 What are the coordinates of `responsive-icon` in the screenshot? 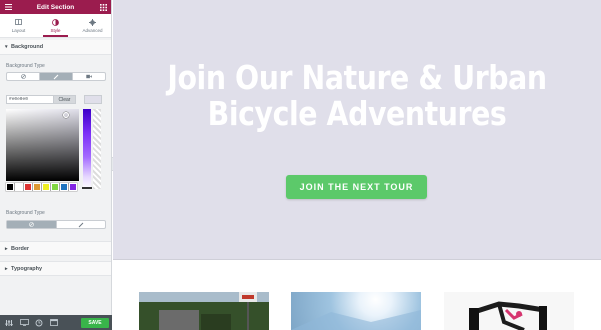 It's located at (24, 322).